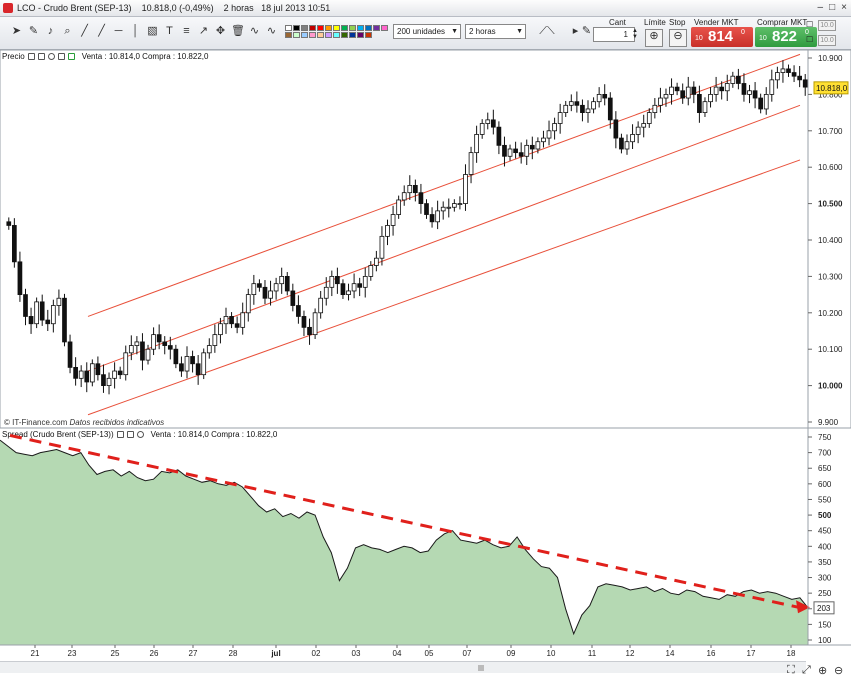 Image resolution: width=851 pixels, height=681 pixels. Describe the element at coordinates (830, 276) in the screenshot. I see `price-y-tick-label: 10.300` at that location.